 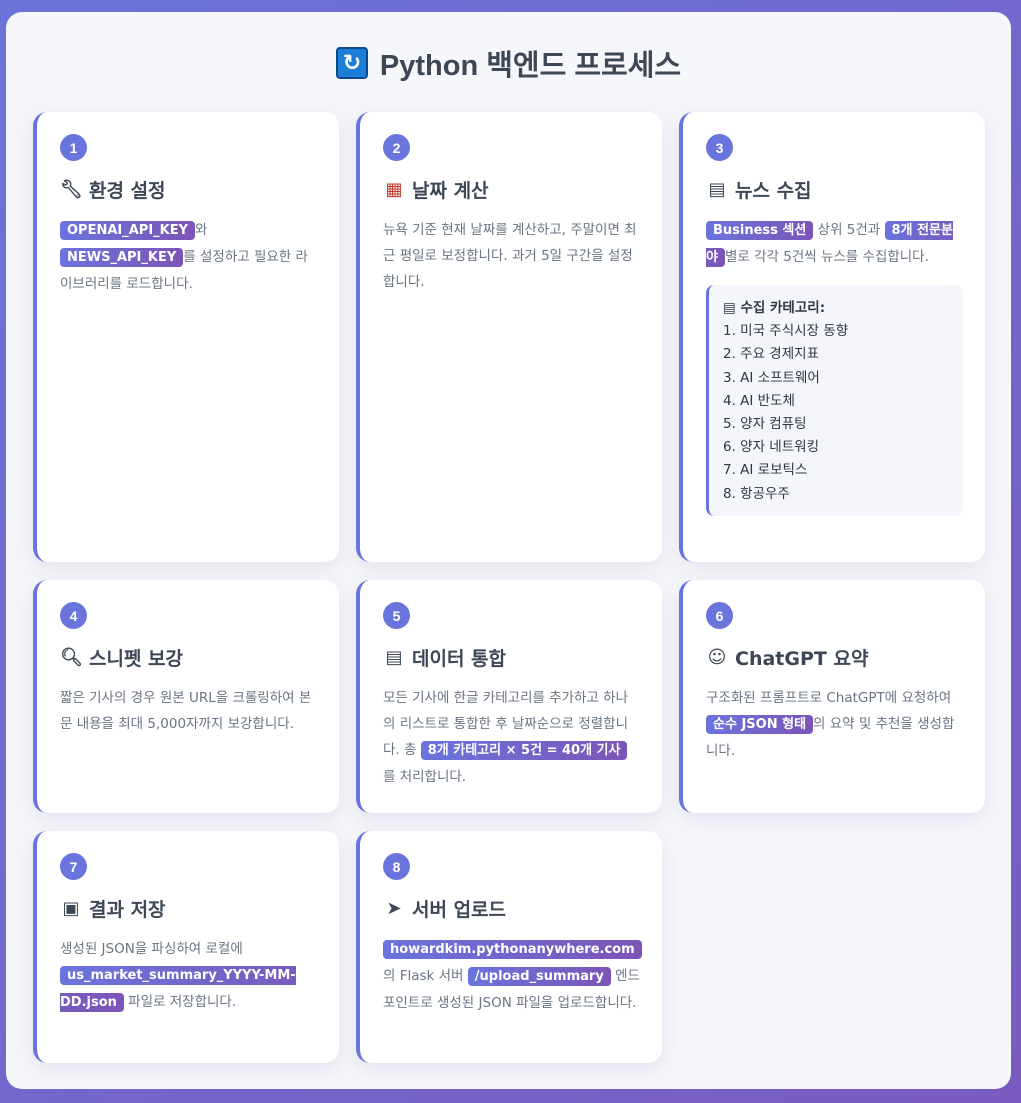 I want to click on step-title-text: 데이터 통합, so click(x=459, y=659).